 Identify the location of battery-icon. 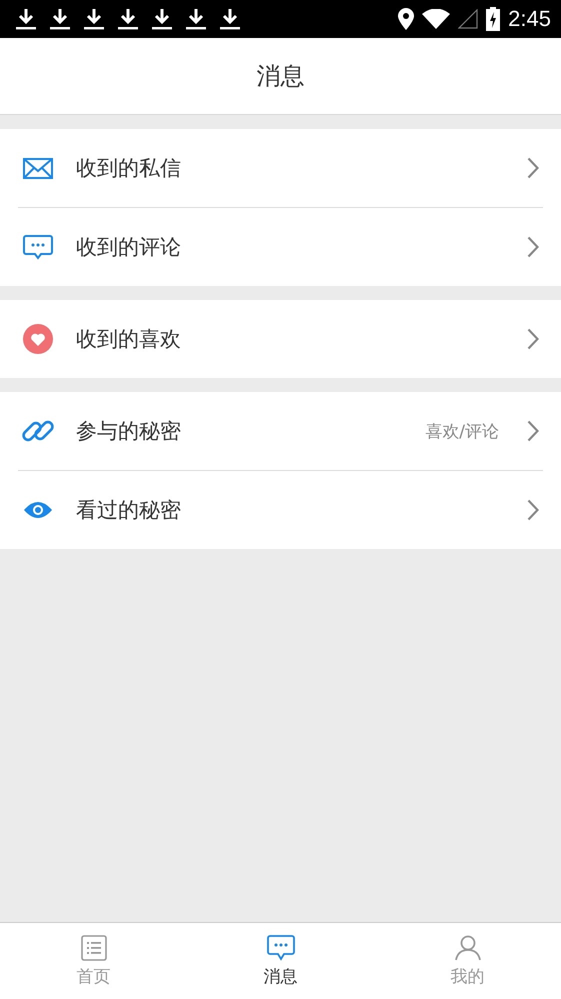
(493, 19).